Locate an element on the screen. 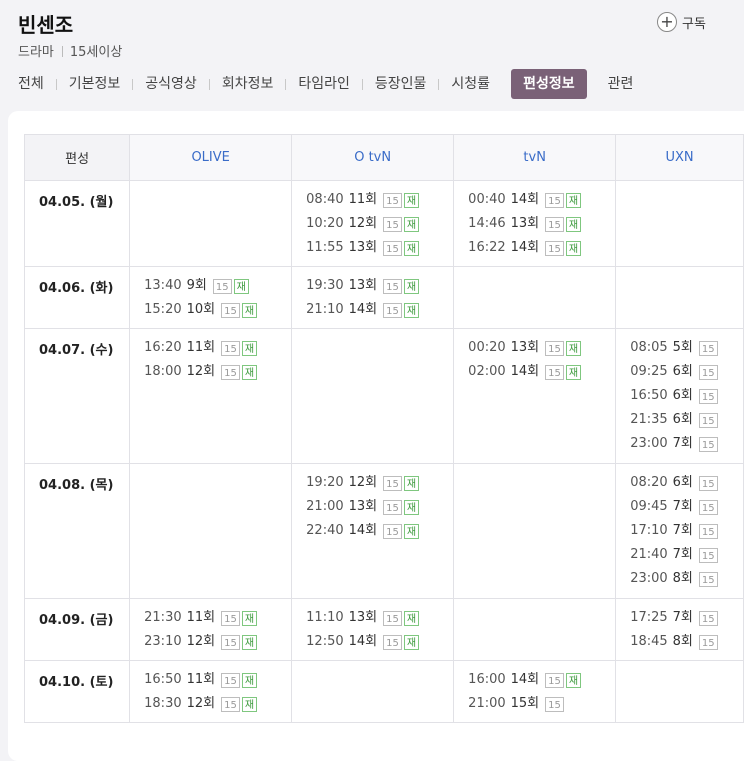 The width and height of the screenshot is (744, 761). channel-header: O tvN is located at coordinates (373, 157).